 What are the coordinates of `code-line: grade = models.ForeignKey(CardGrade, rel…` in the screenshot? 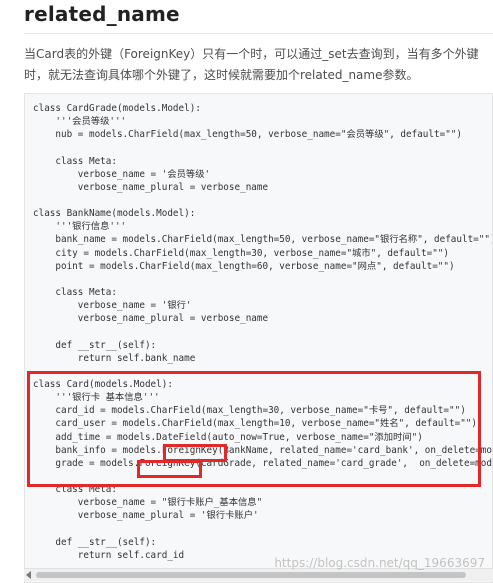 It's located at (273, 463).